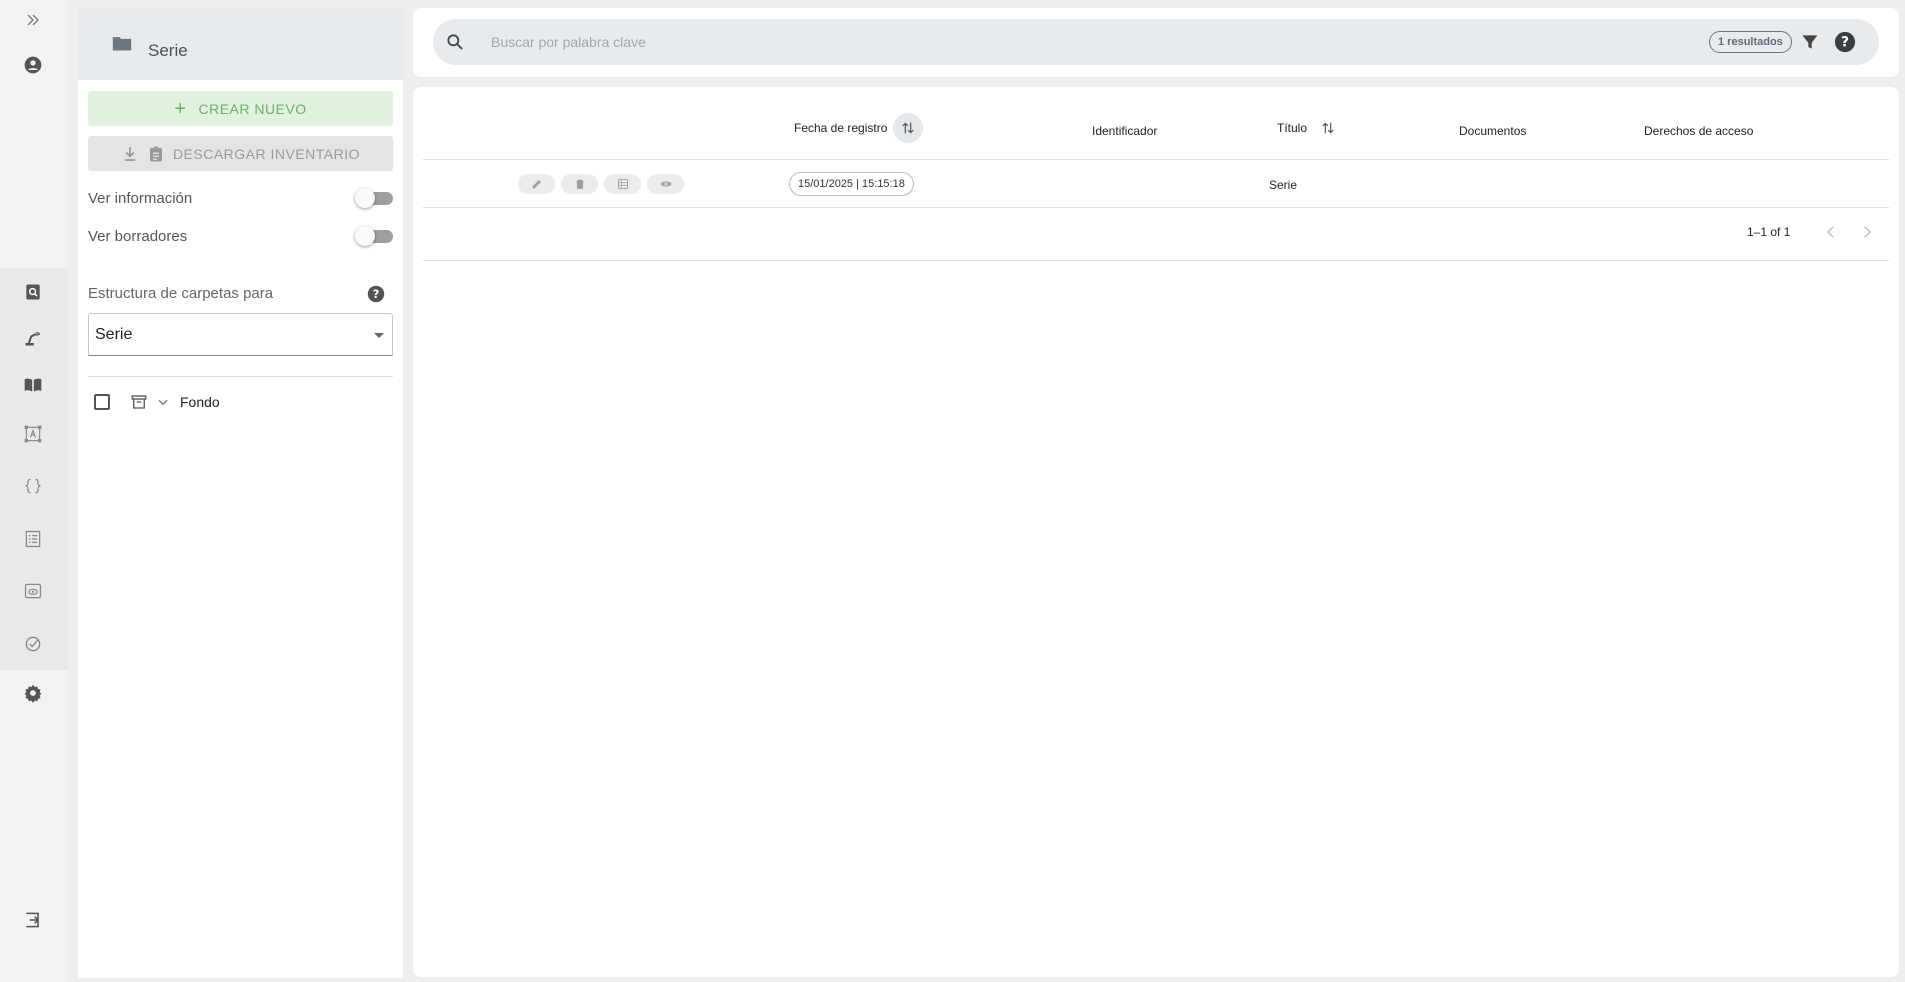  Describe the element at coordinates (33, 591) in the screenshot. I see `preview-icon` at that location.